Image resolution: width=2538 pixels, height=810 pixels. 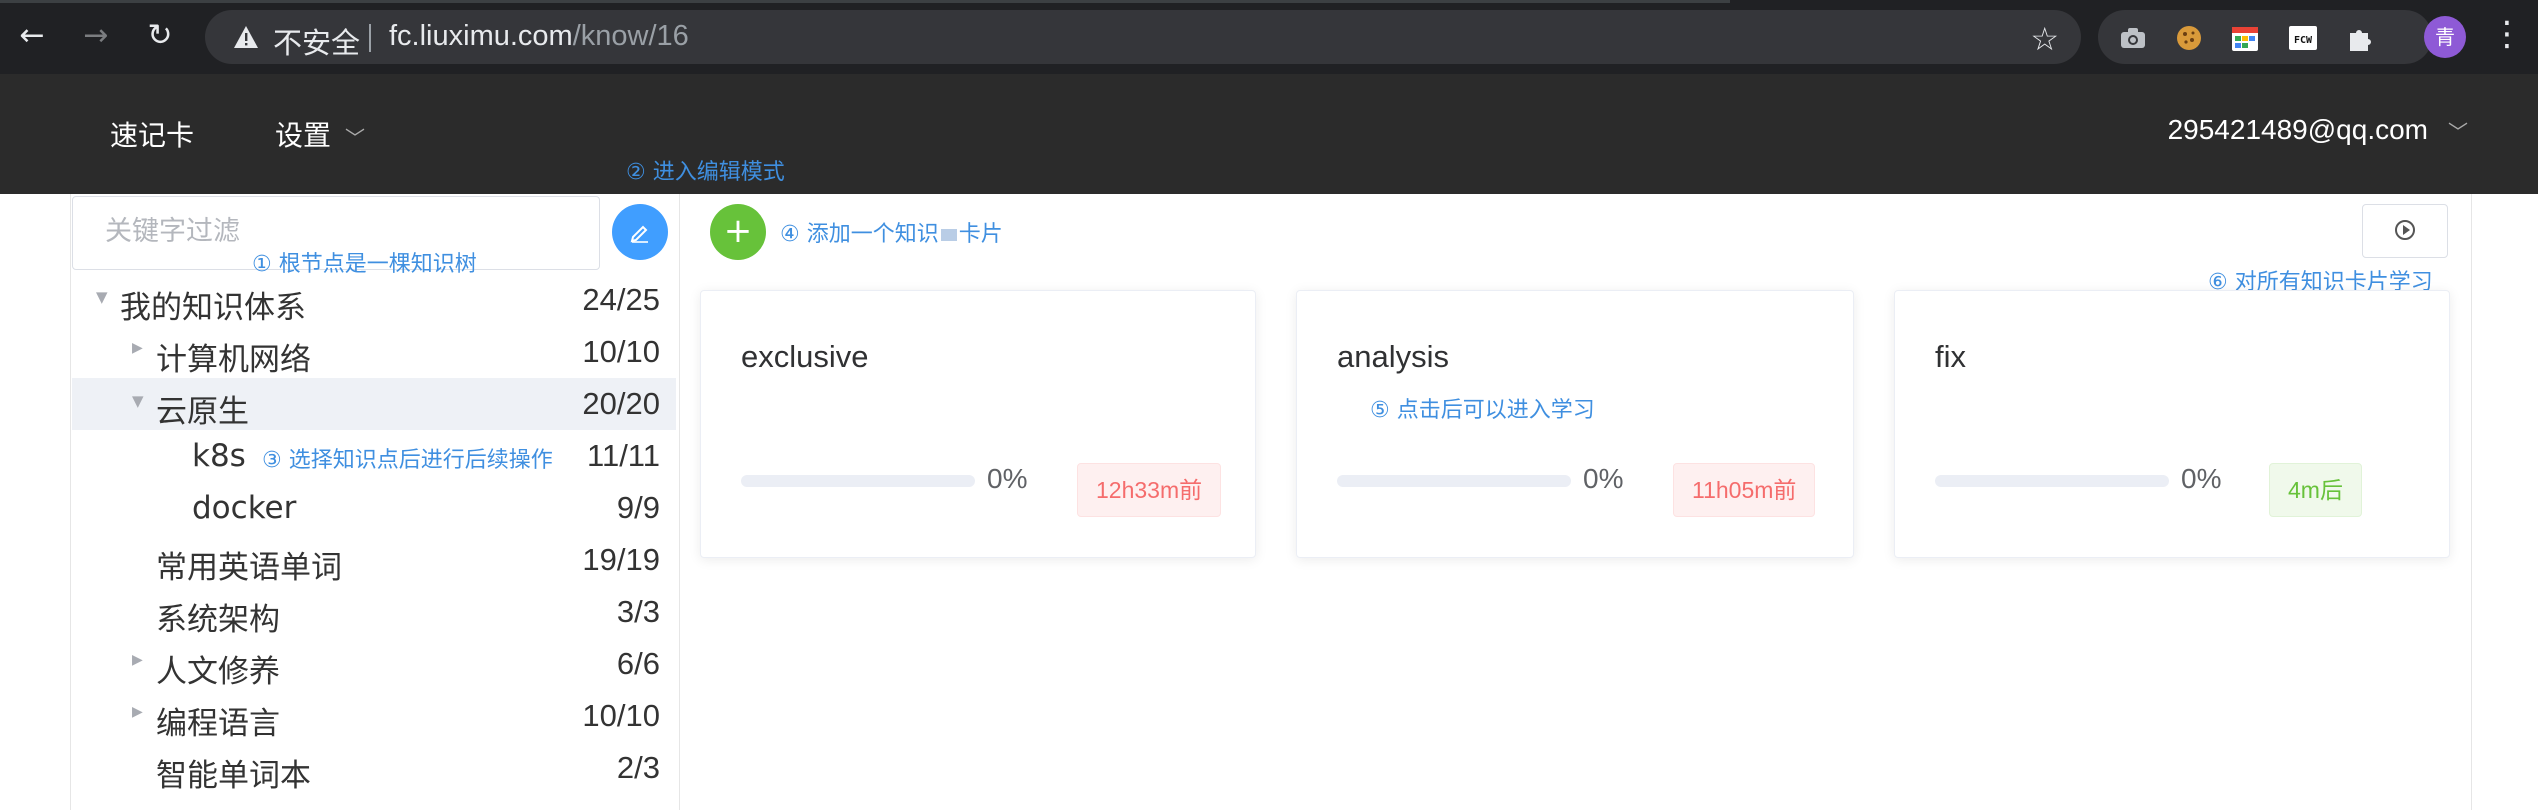 I want to click on annotation-add-card-text: ④ 添加一个知识, so click(x=859, y=234).